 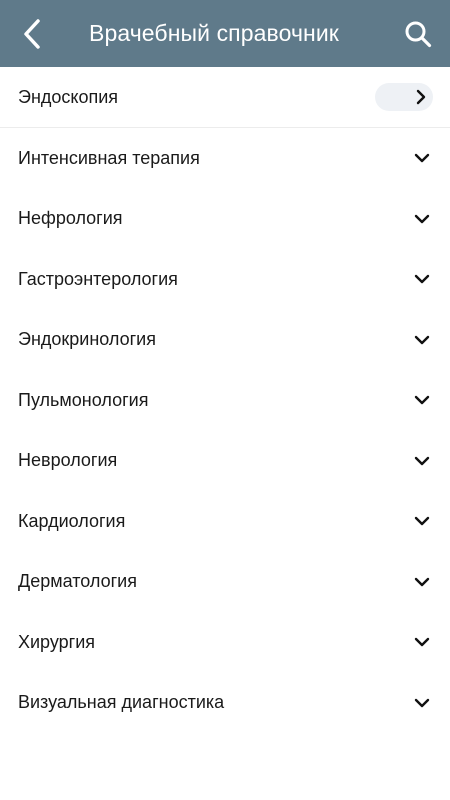 I want to click on chevron-left-icon, so click(x=32, y=33).